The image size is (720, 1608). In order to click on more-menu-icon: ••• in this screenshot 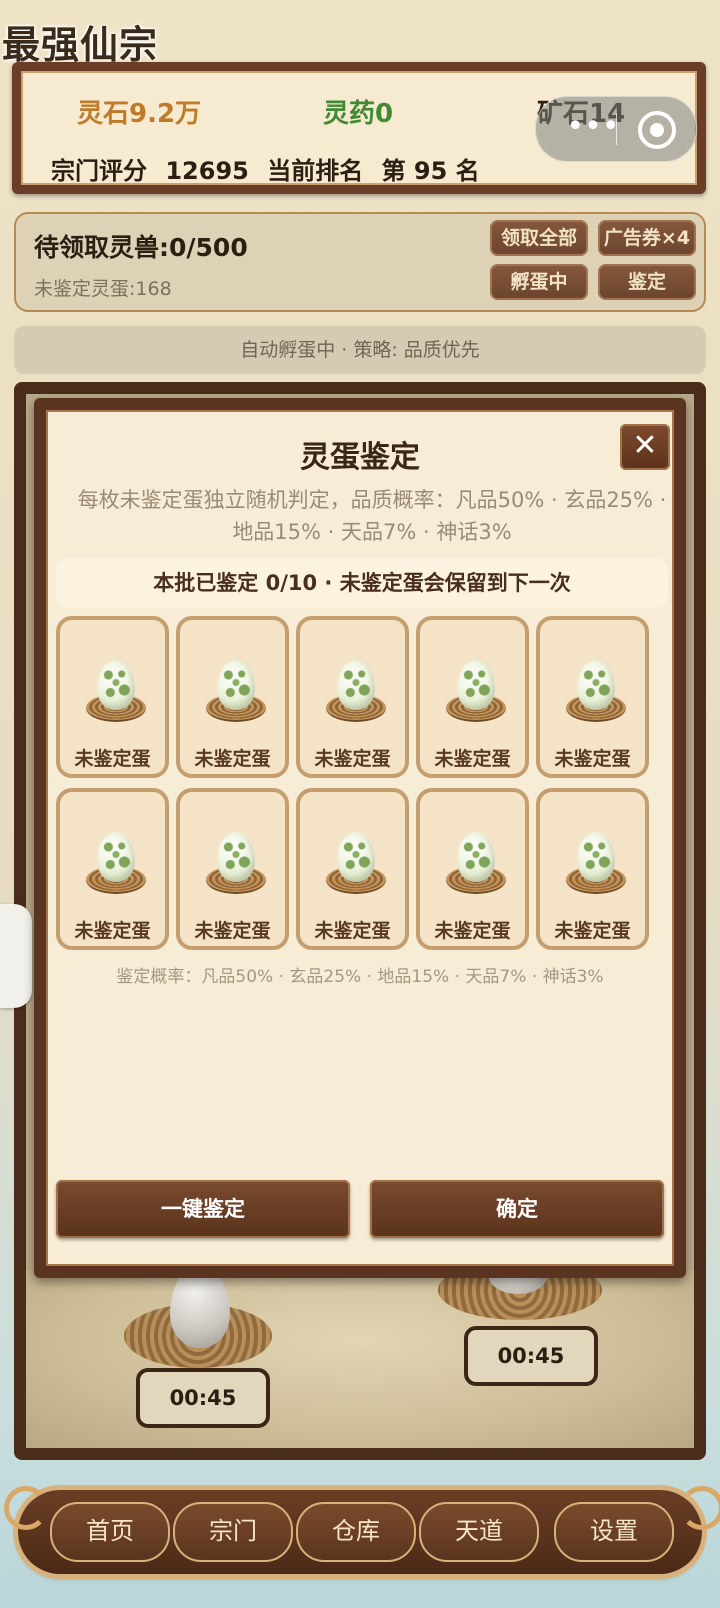, I will do `click(593, 129)`.